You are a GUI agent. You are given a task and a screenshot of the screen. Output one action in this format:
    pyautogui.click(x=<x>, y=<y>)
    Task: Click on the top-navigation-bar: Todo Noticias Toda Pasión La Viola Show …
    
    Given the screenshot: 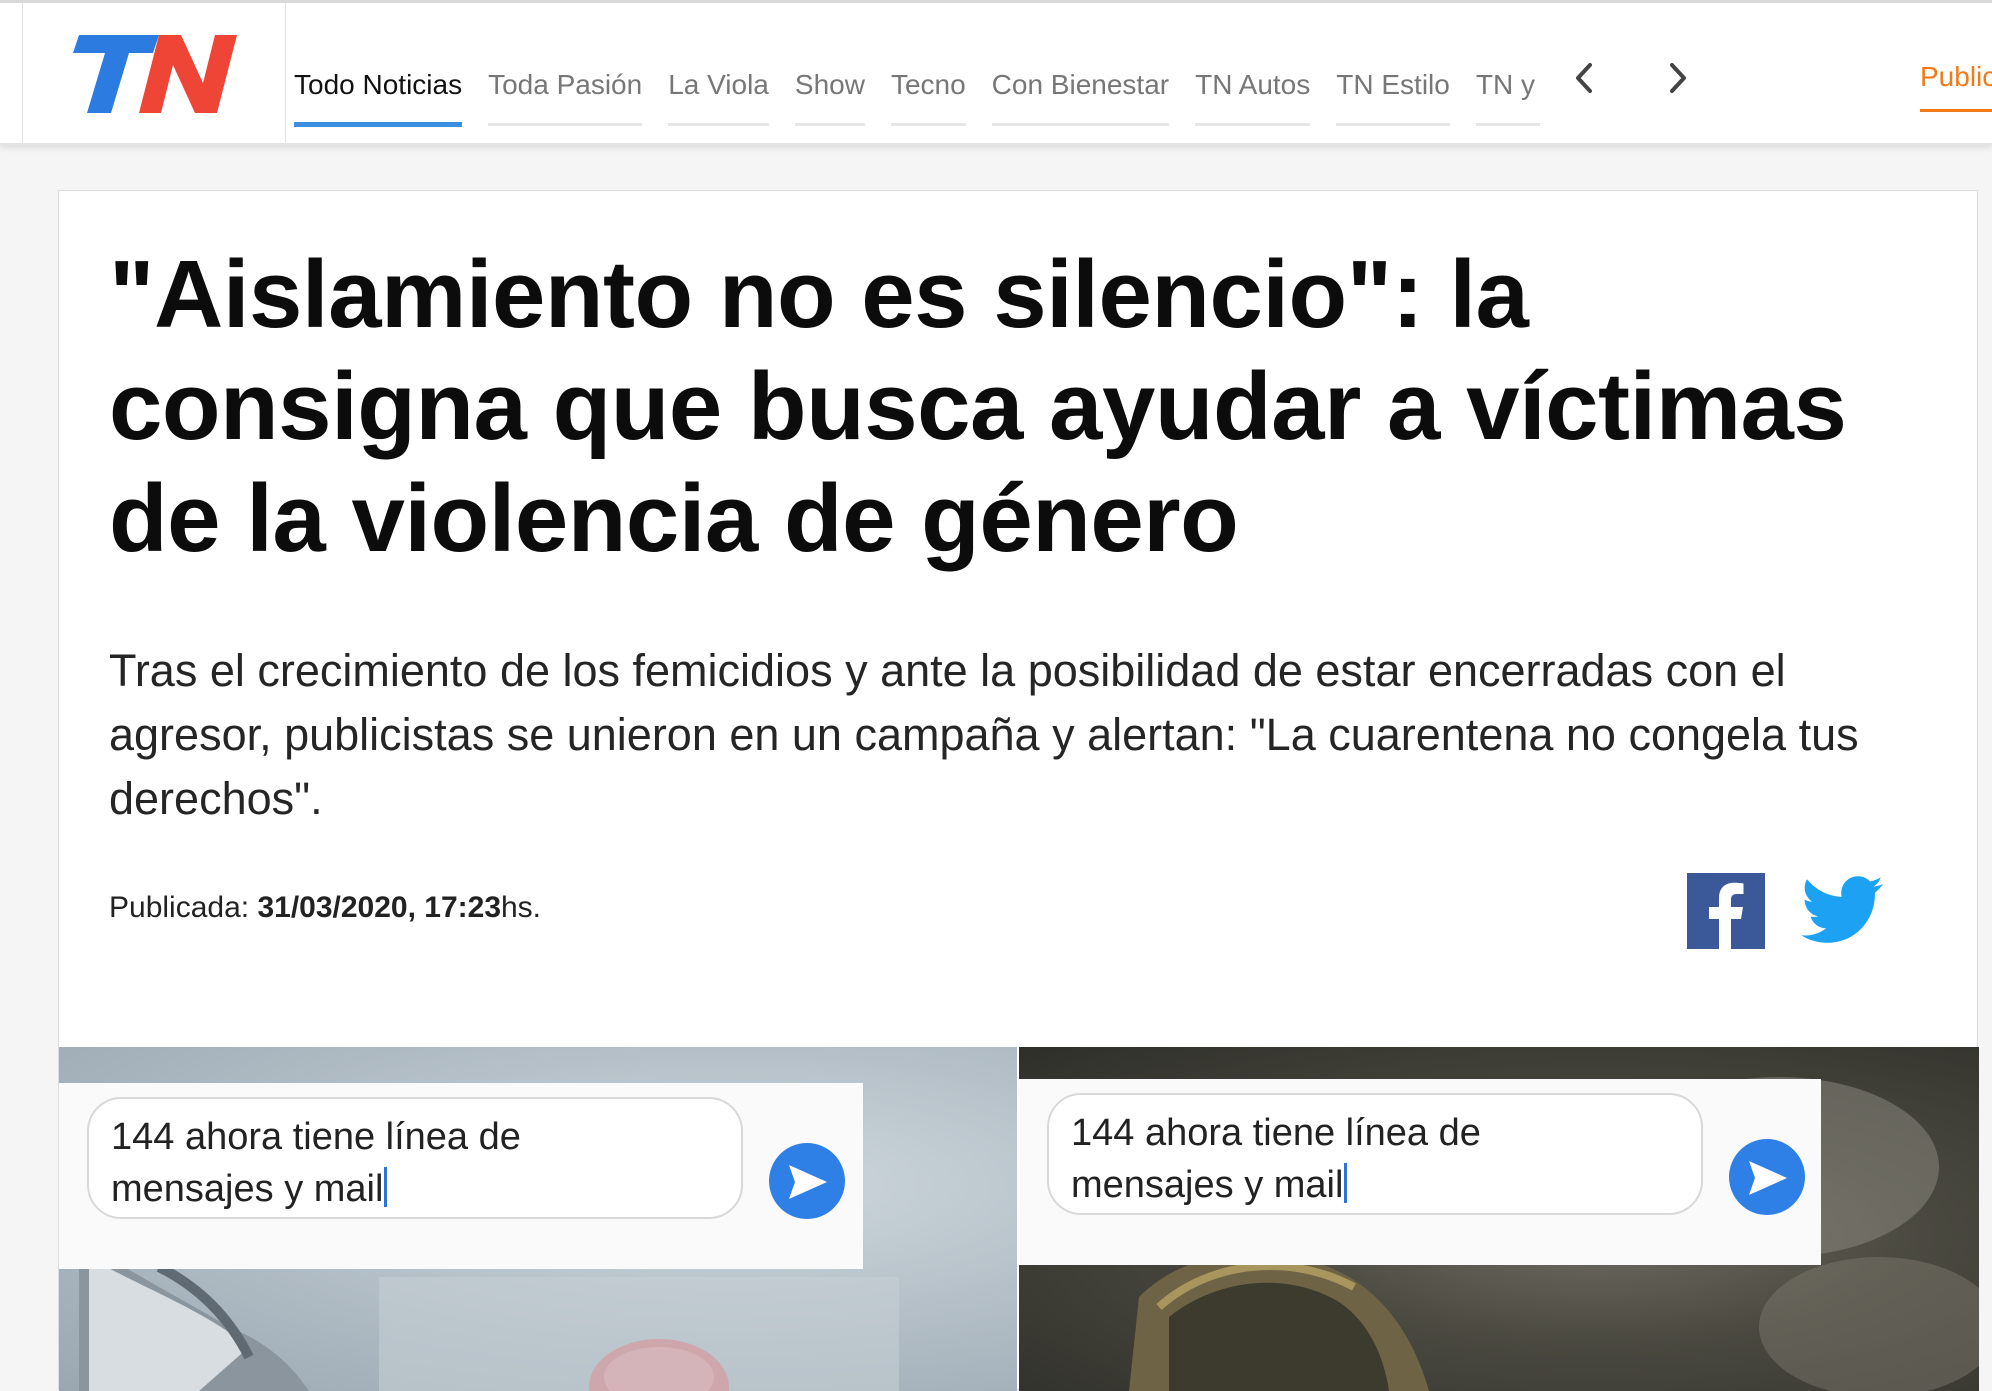 What is the action you would take?
    pyautogui.click(x=996, y=72)
    